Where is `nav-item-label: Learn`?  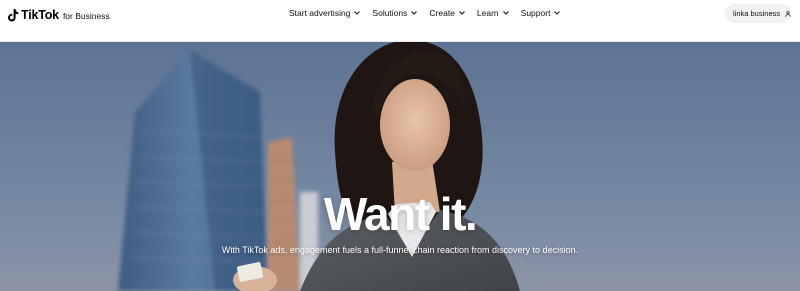 nav-item-label: Learn is located at coordinates (487, 13).